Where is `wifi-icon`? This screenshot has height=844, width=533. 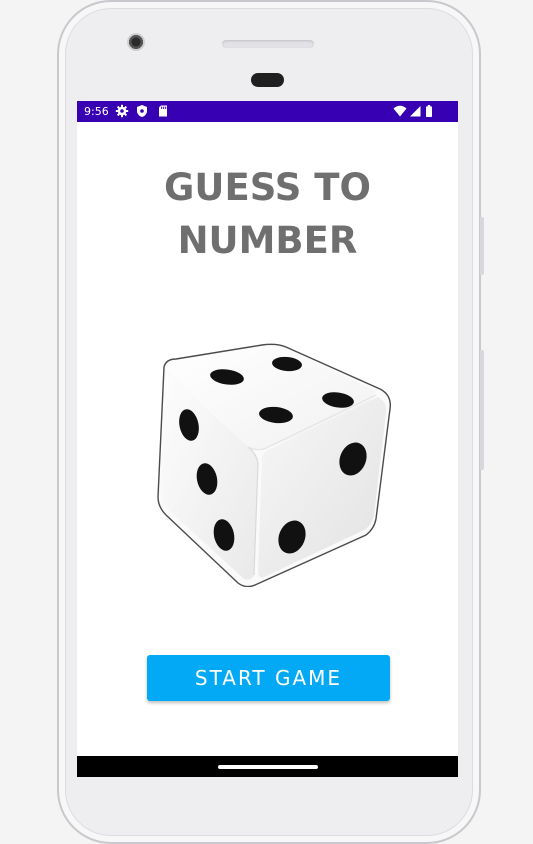 wifi-icon is located at coordinates (400, 111).